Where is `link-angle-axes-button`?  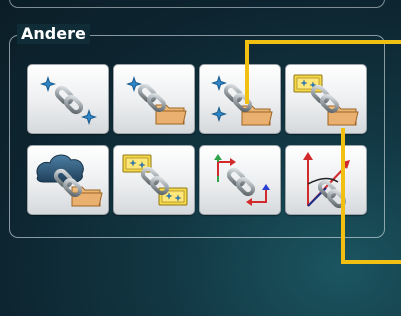
link-angle-axes-button is located at coordinates (326, 180).